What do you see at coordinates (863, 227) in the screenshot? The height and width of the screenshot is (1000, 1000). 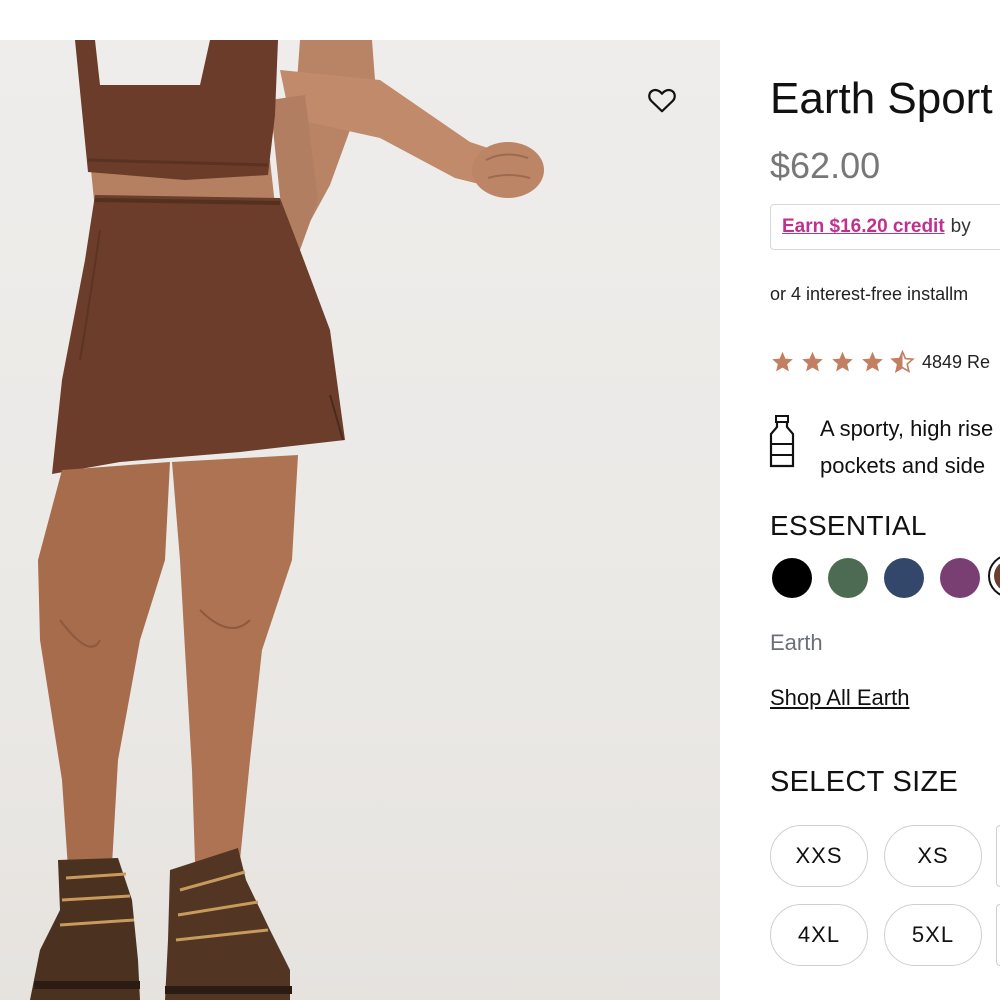 I see `earn-credit-link: Earn $16.20 credit` at bounding box center [863, 227].